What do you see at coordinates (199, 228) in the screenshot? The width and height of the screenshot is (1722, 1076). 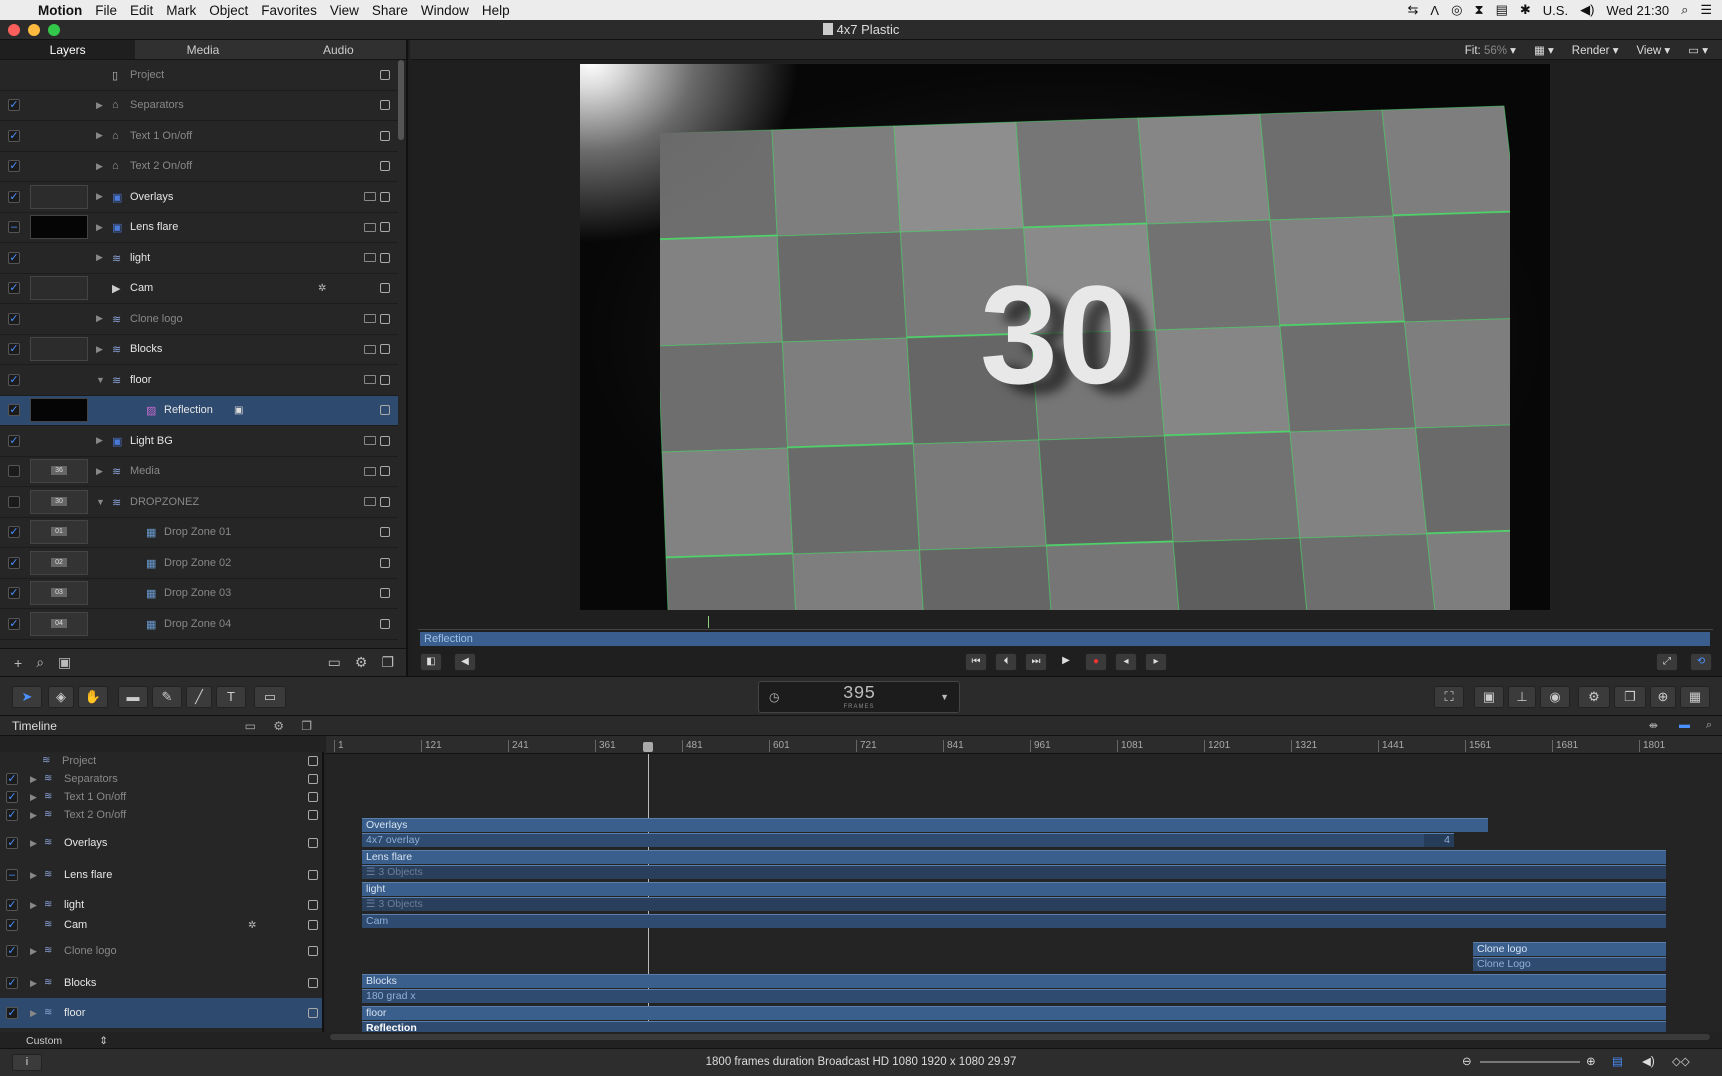 I see `layer-row: – ▶ ▣ Lens flare` at bounding box center [199, 228].